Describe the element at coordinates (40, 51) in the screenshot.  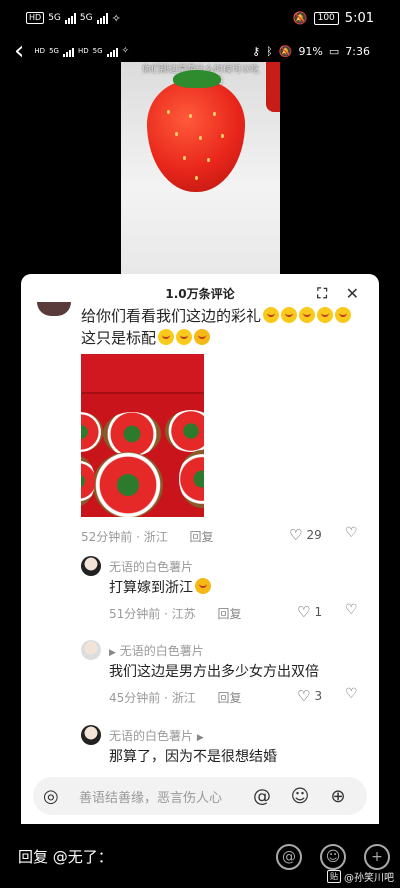
I see `inner-hd-badge: HD` at that location.